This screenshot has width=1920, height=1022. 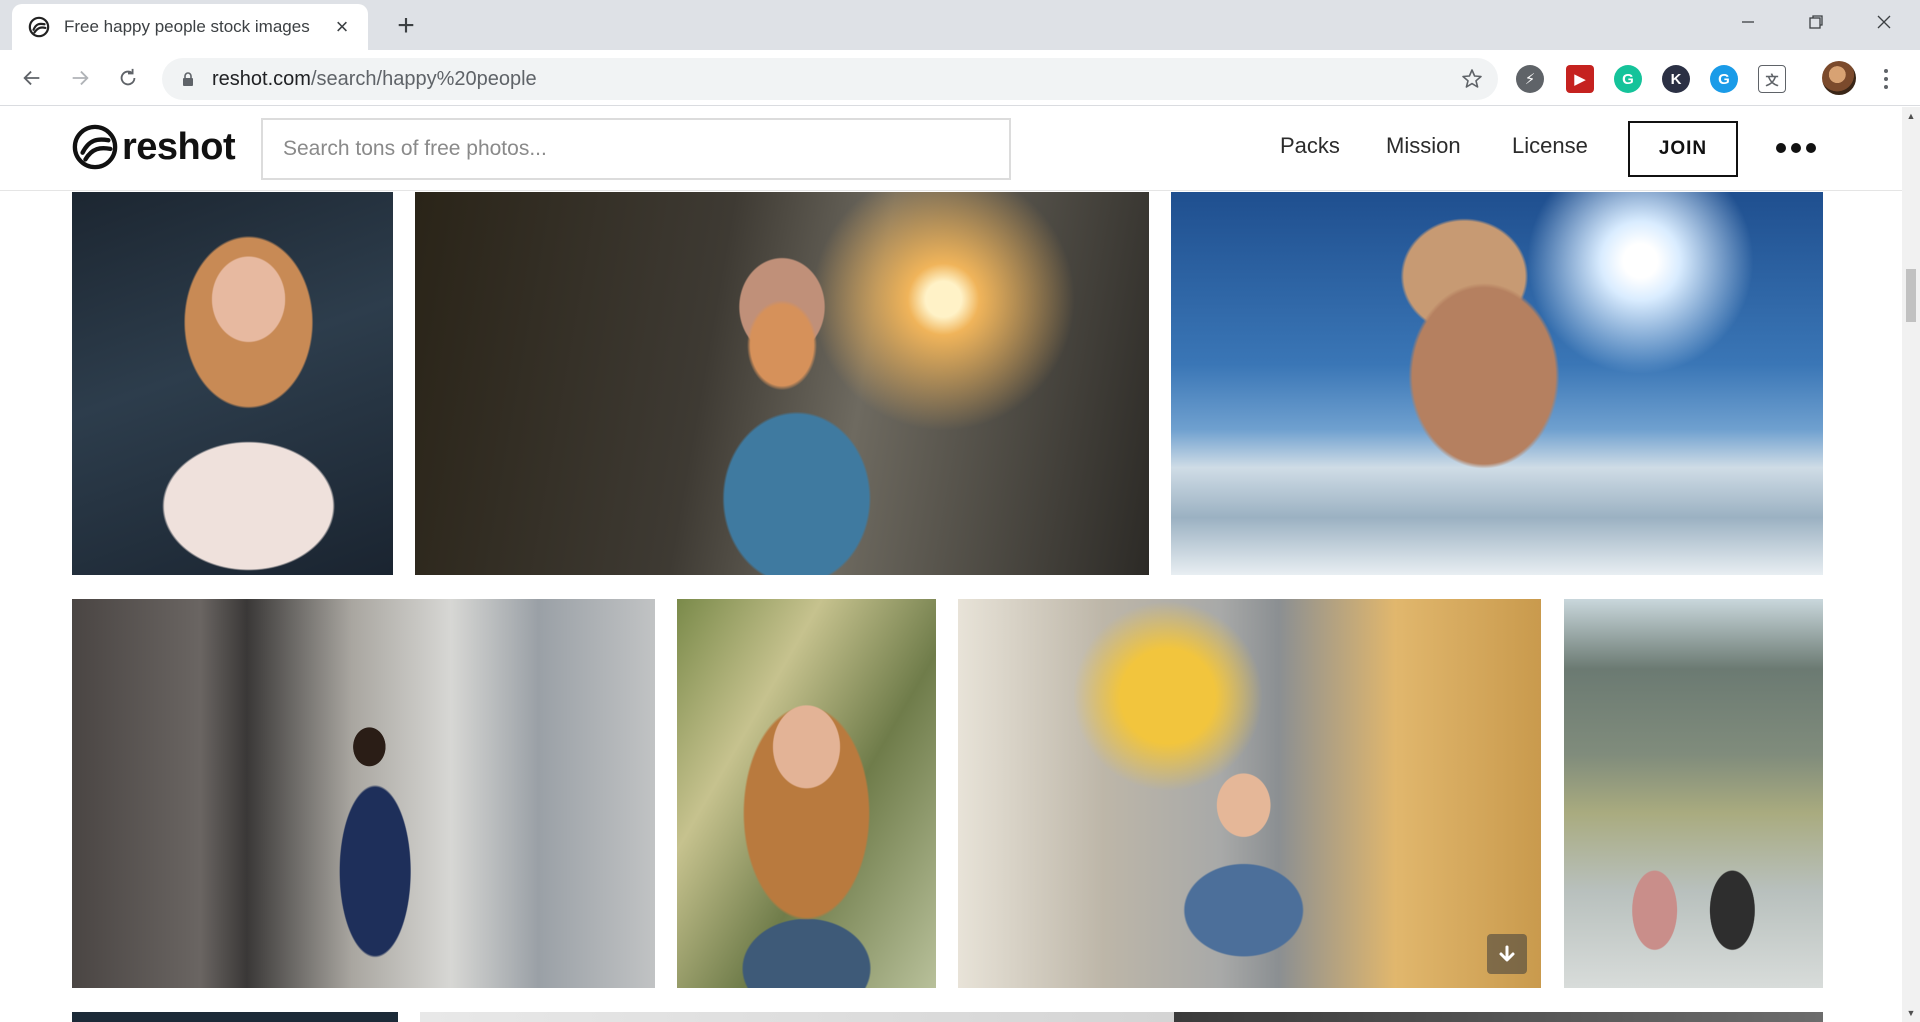 I want to click on reload-button, so click(x=128, y=78).